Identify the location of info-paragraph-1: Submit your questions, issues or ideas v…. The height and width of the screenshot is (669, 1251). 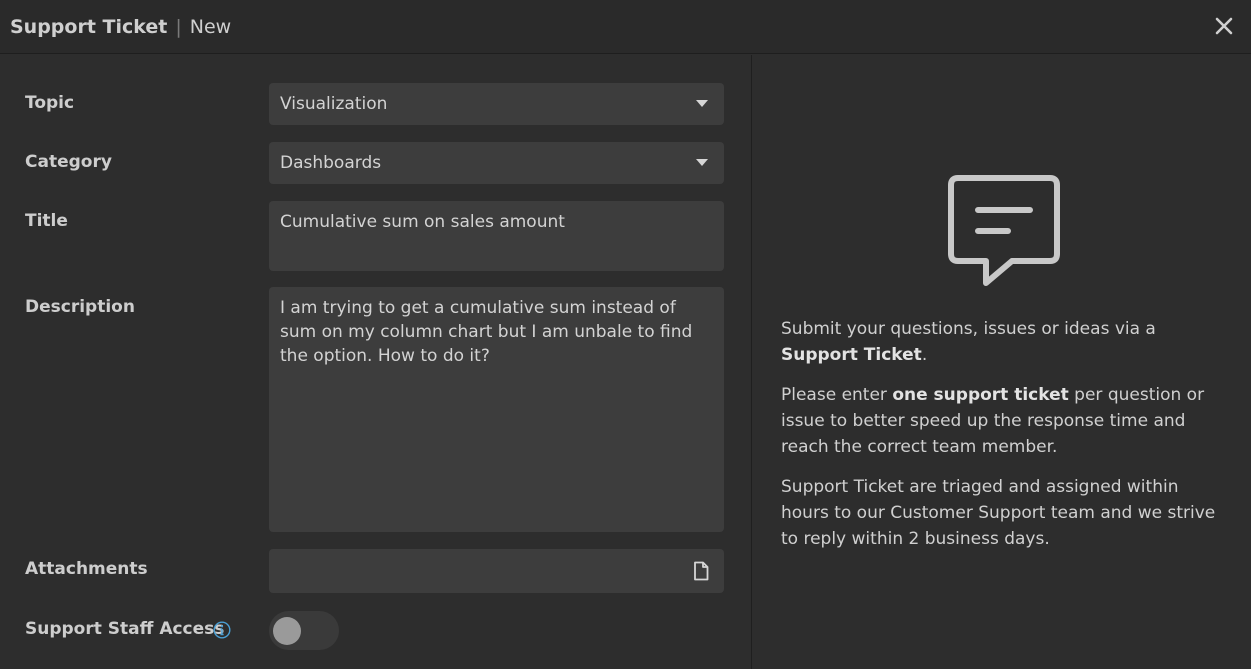
(968, 342).